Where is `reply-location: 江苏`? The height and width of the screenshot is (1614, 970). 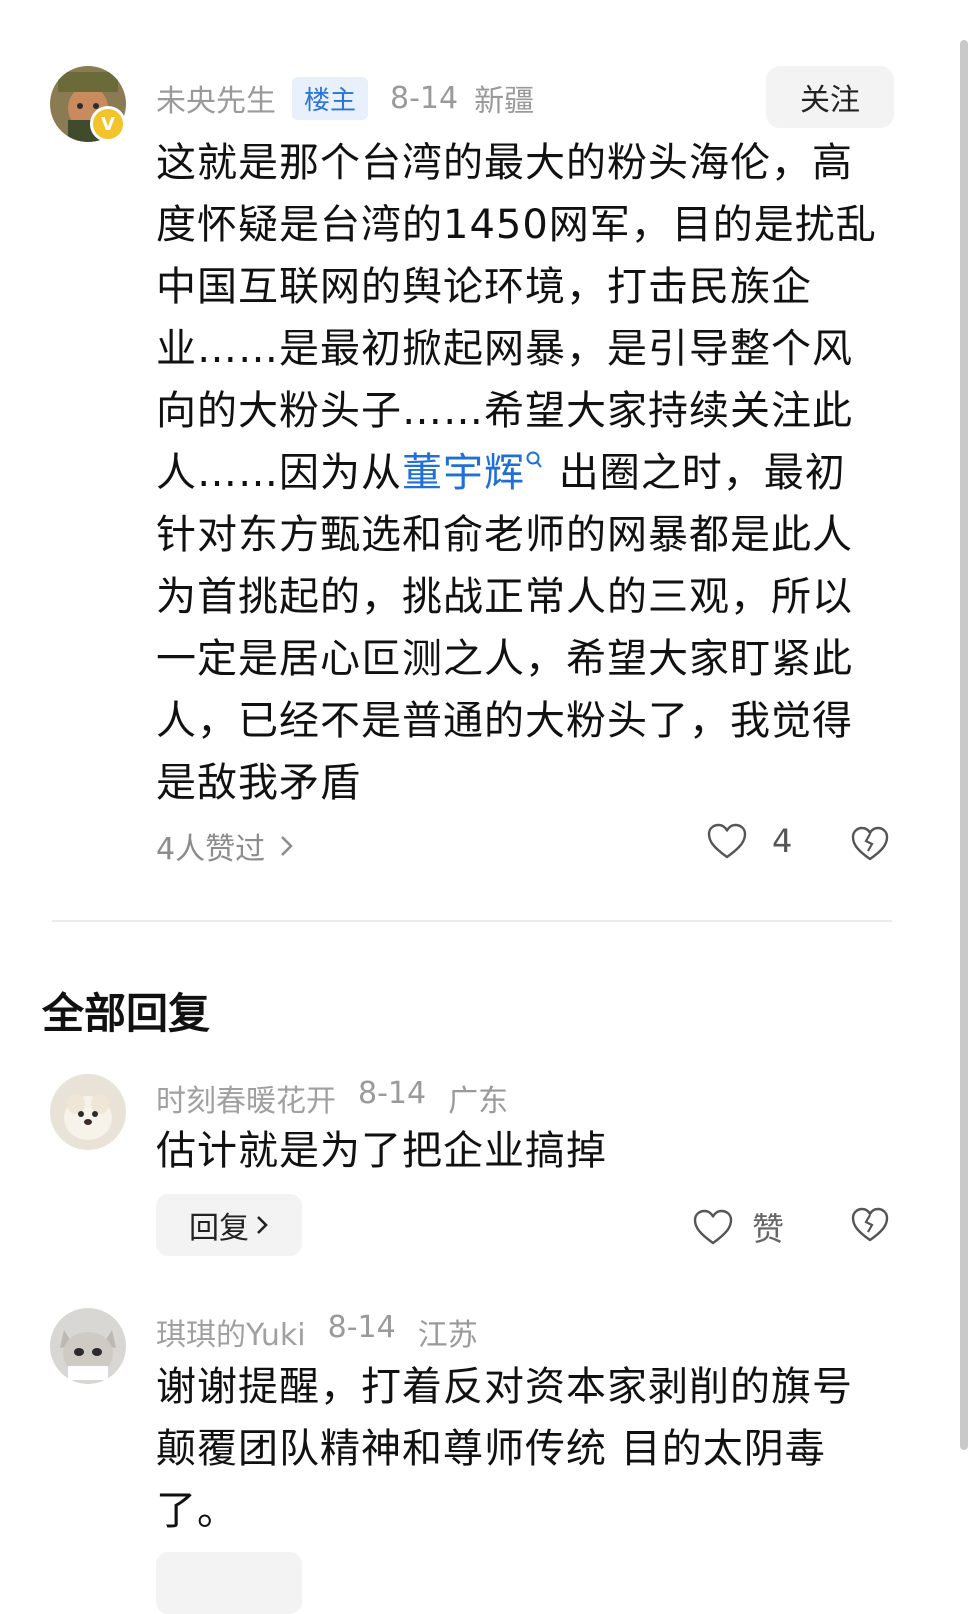
reply-location: 江苏 is located at coordinates (447, 1335).